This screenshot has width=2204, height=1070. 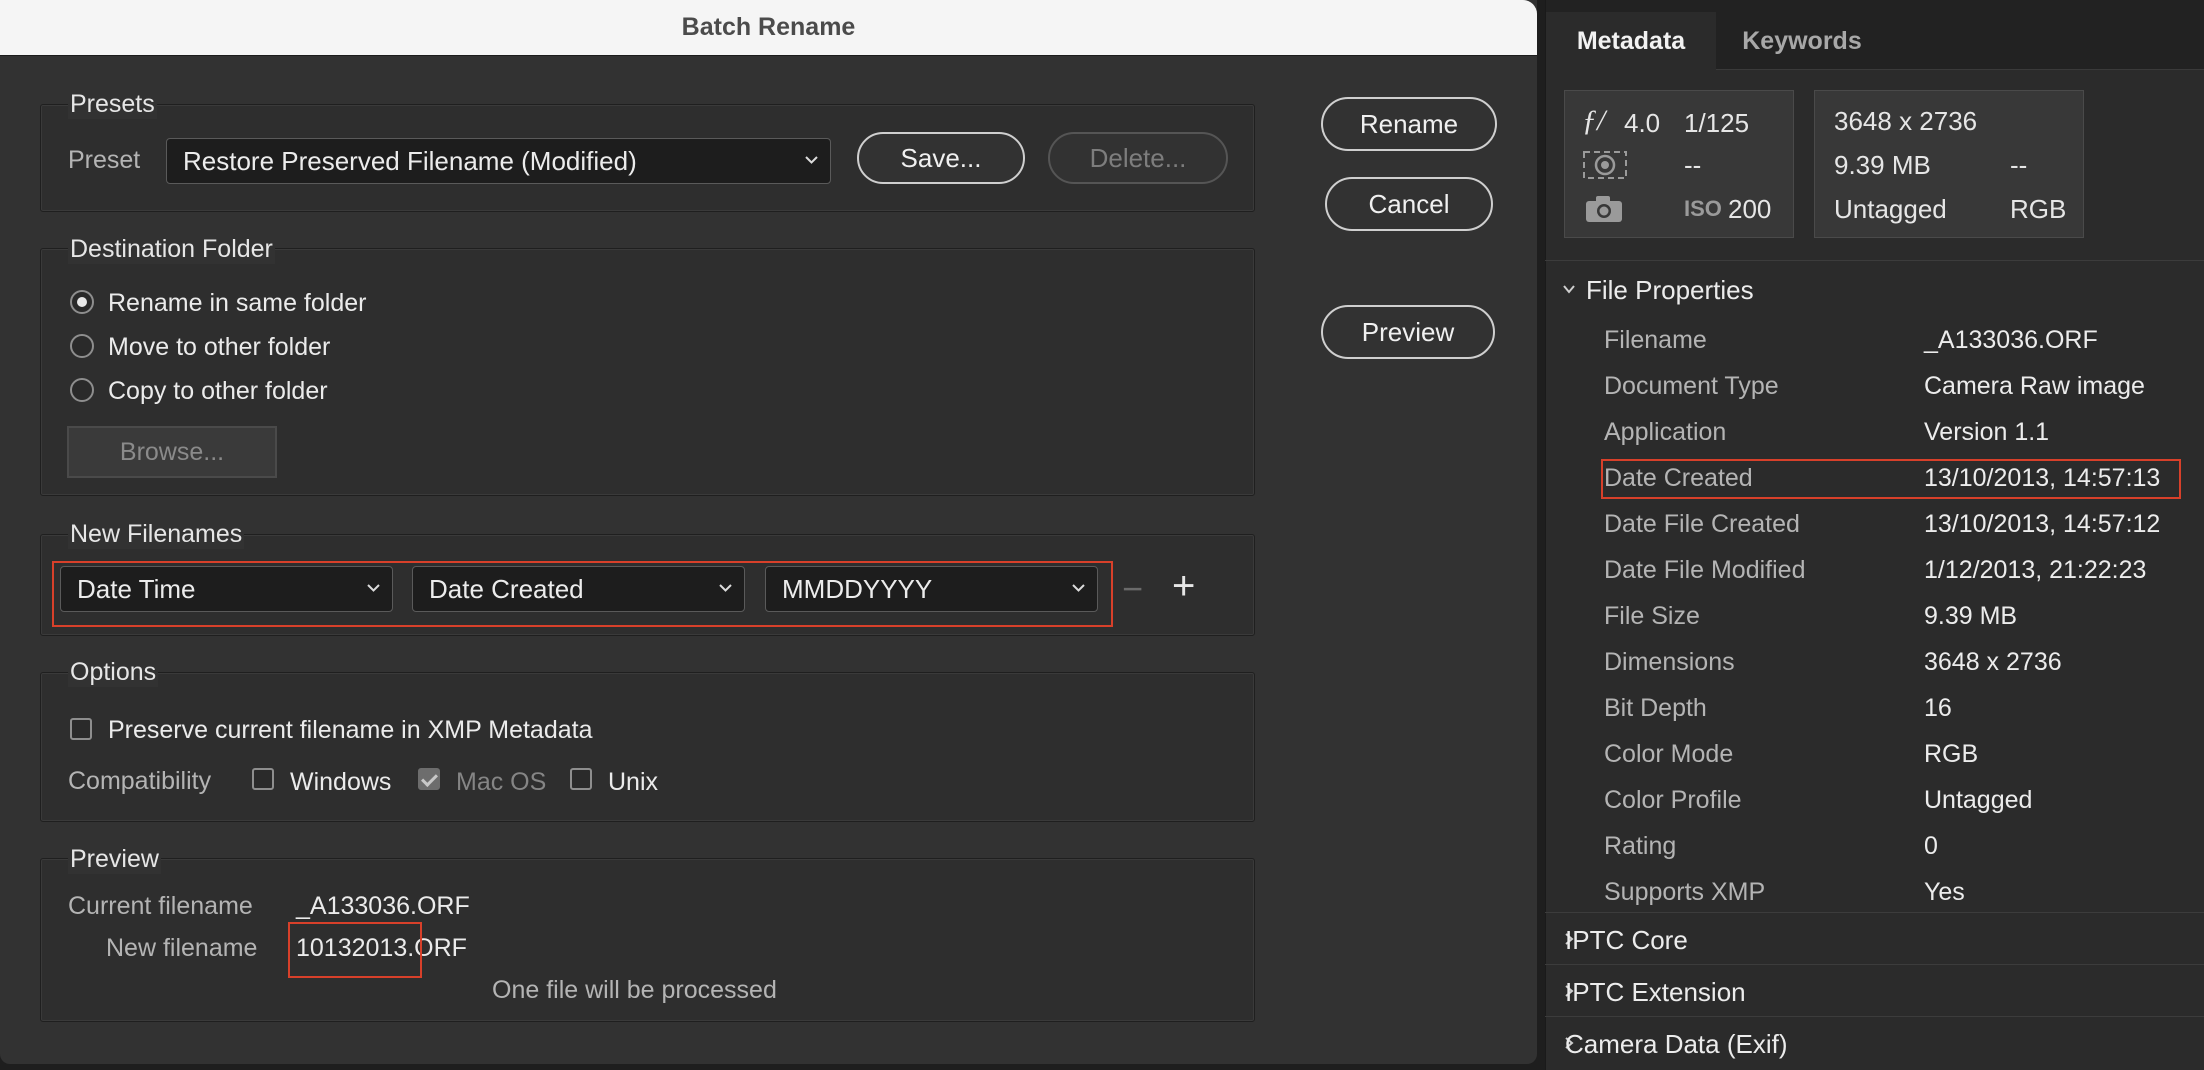 What do you see at coordinates (501, 782) in the screenshot?
I see `compat-macos-label: Mac OS` at bounding box center [501, 782].